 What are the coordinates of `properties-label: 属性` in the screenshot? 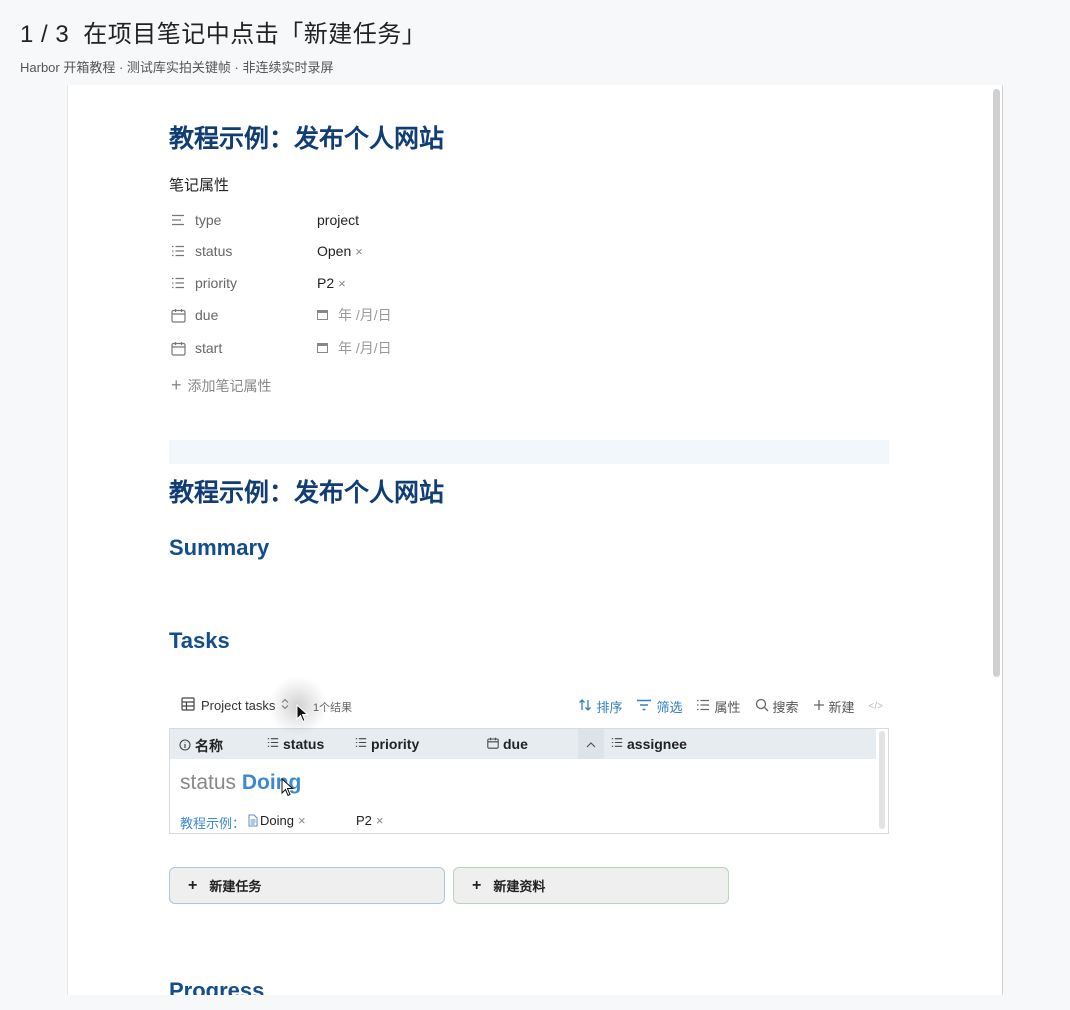 It's located at (727, 707).